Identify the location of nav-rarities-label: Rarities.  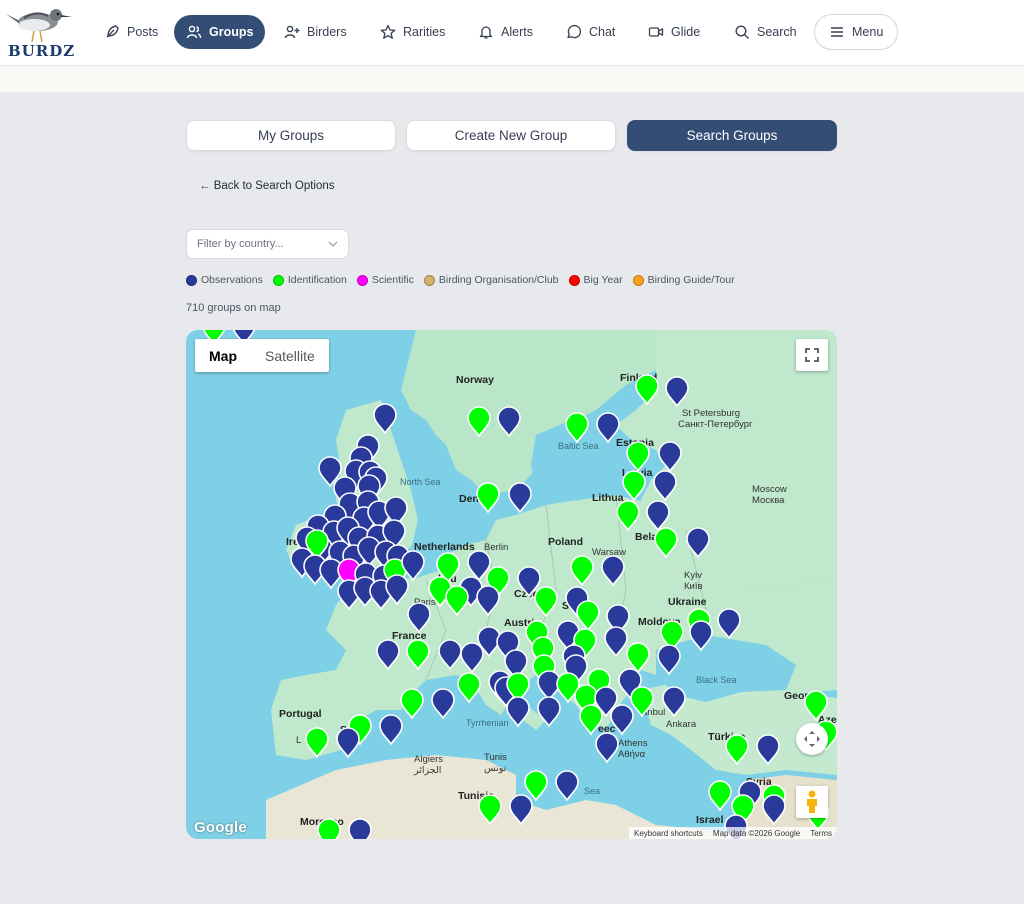
(424, 32).